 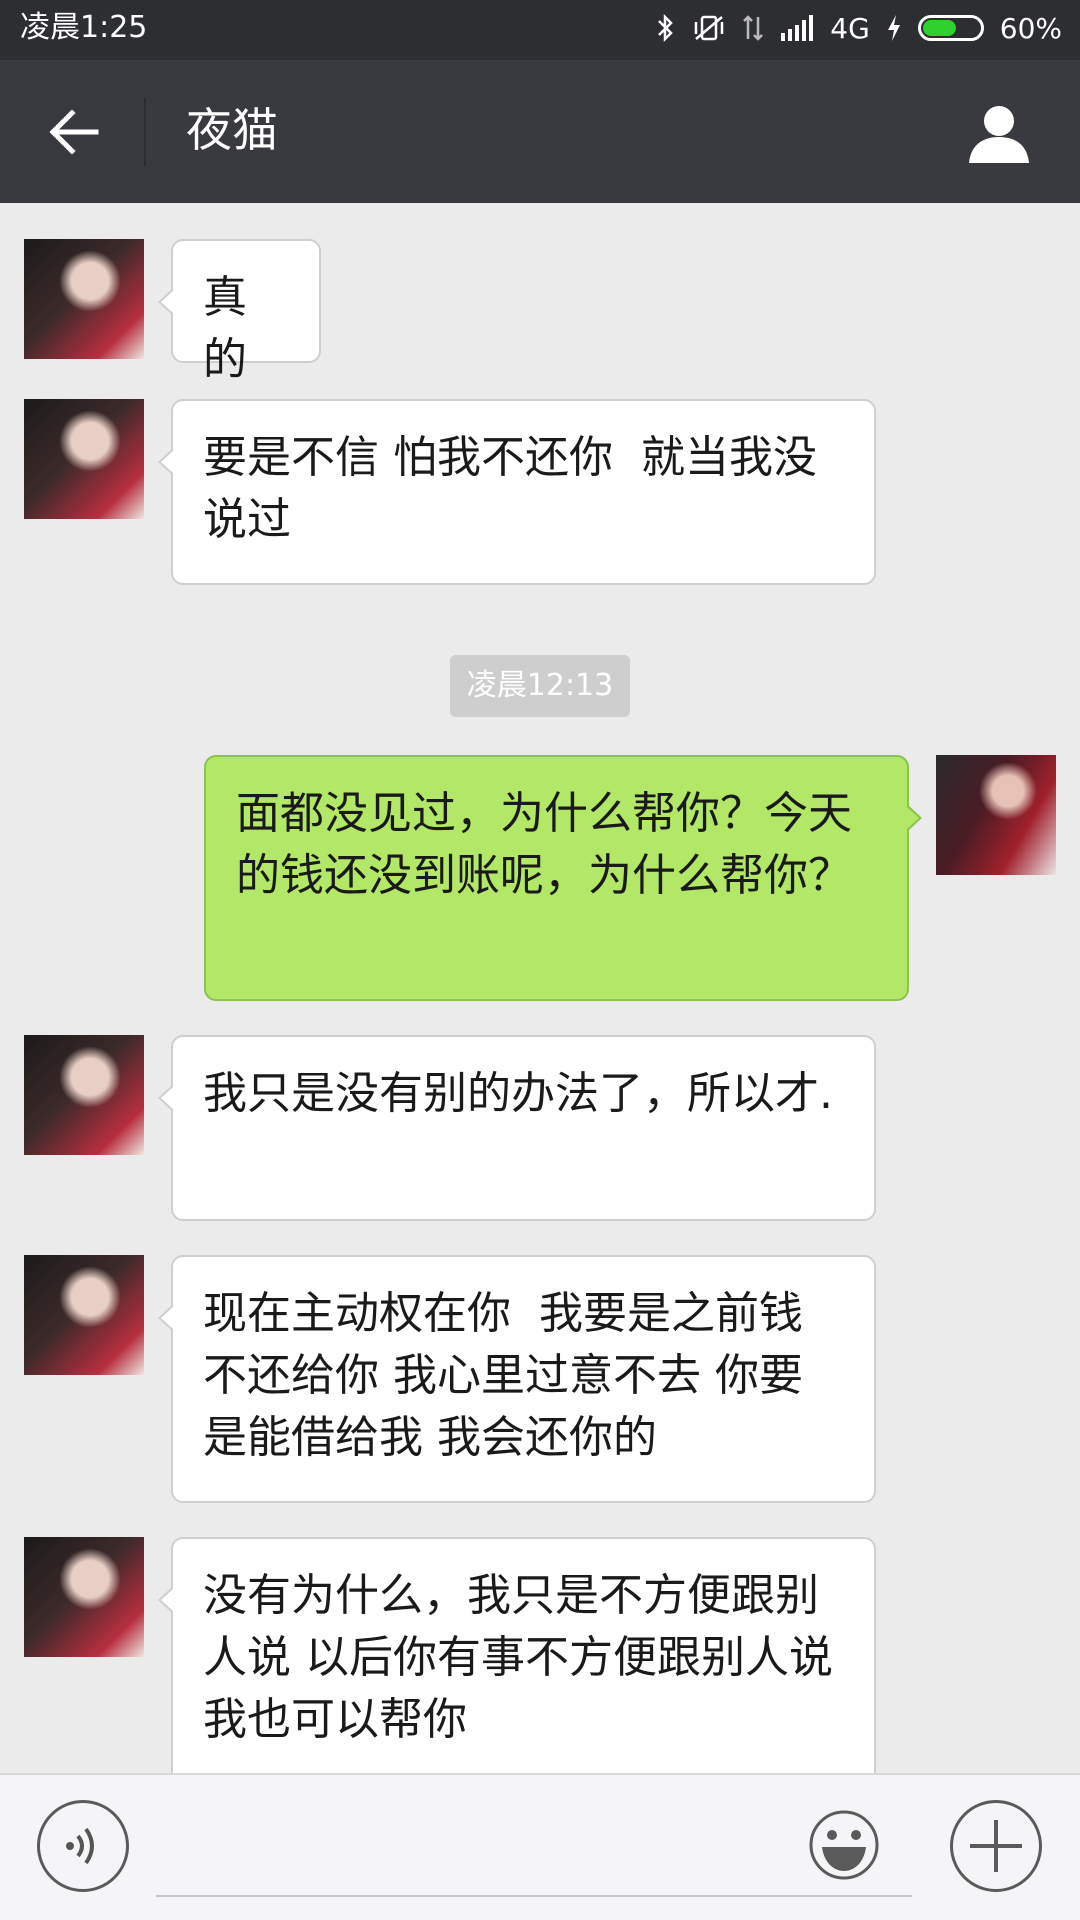 I want to click on emoji-icon, so click(x=844, y=1845).